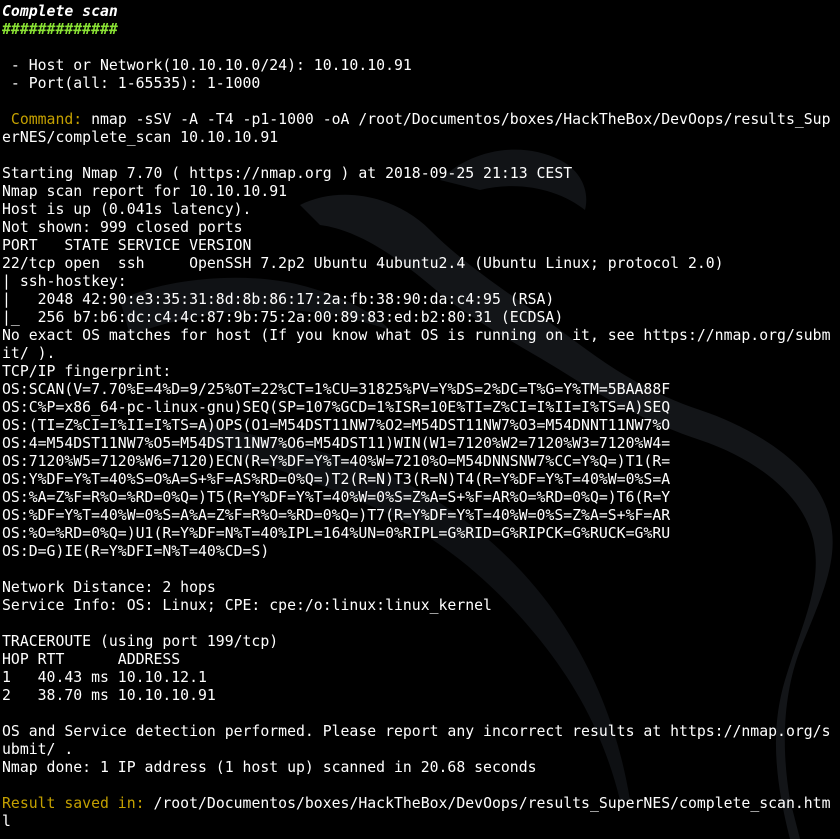  I want to click on result-line-continued: l, so click(6, 821).